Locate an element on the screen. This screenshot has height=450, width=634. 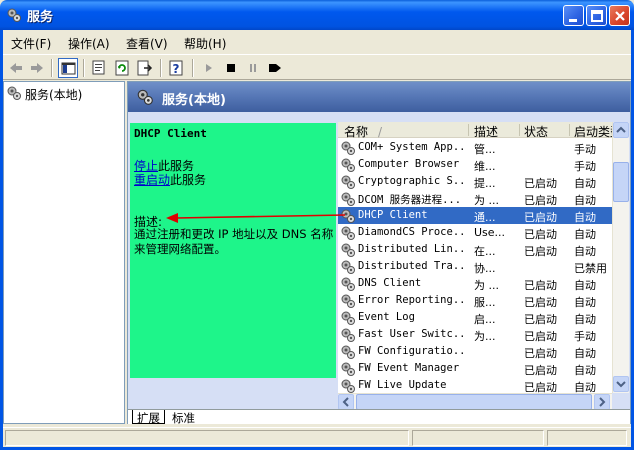
service-row: DiamondCS Proce... Use... 已启动 自动 is located at coordinates (475, 232).